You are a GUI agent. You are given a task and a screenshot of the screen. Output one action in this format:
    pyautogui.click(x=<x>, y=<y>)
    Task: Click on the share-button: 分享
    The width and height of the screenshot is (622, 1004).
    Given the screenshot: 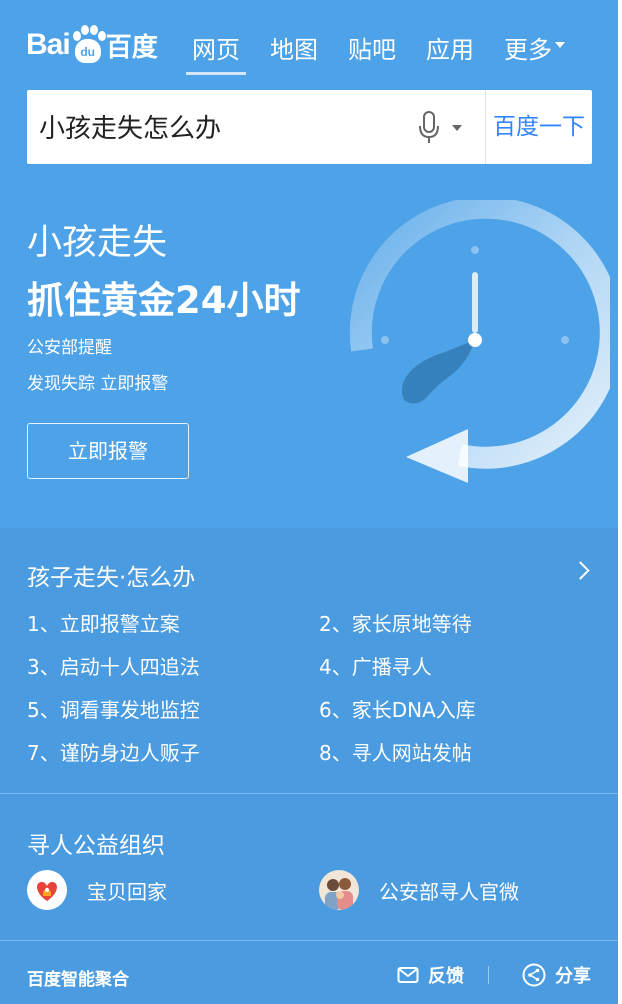 What is the action you would take?
    pyautogui.click(x=556, y=975)
    